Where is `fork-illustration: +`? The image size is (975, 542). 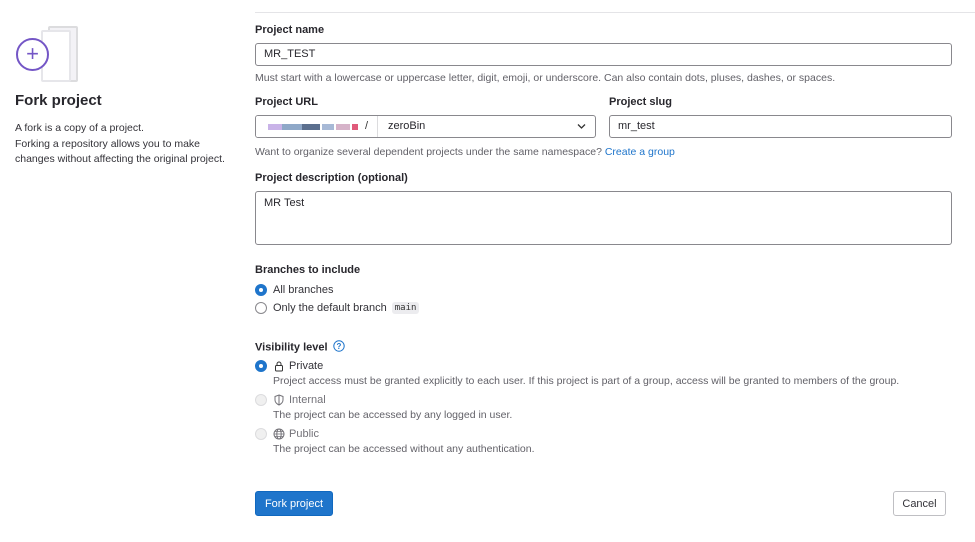
fork-illustration: + is located at coordinates (47, 55).